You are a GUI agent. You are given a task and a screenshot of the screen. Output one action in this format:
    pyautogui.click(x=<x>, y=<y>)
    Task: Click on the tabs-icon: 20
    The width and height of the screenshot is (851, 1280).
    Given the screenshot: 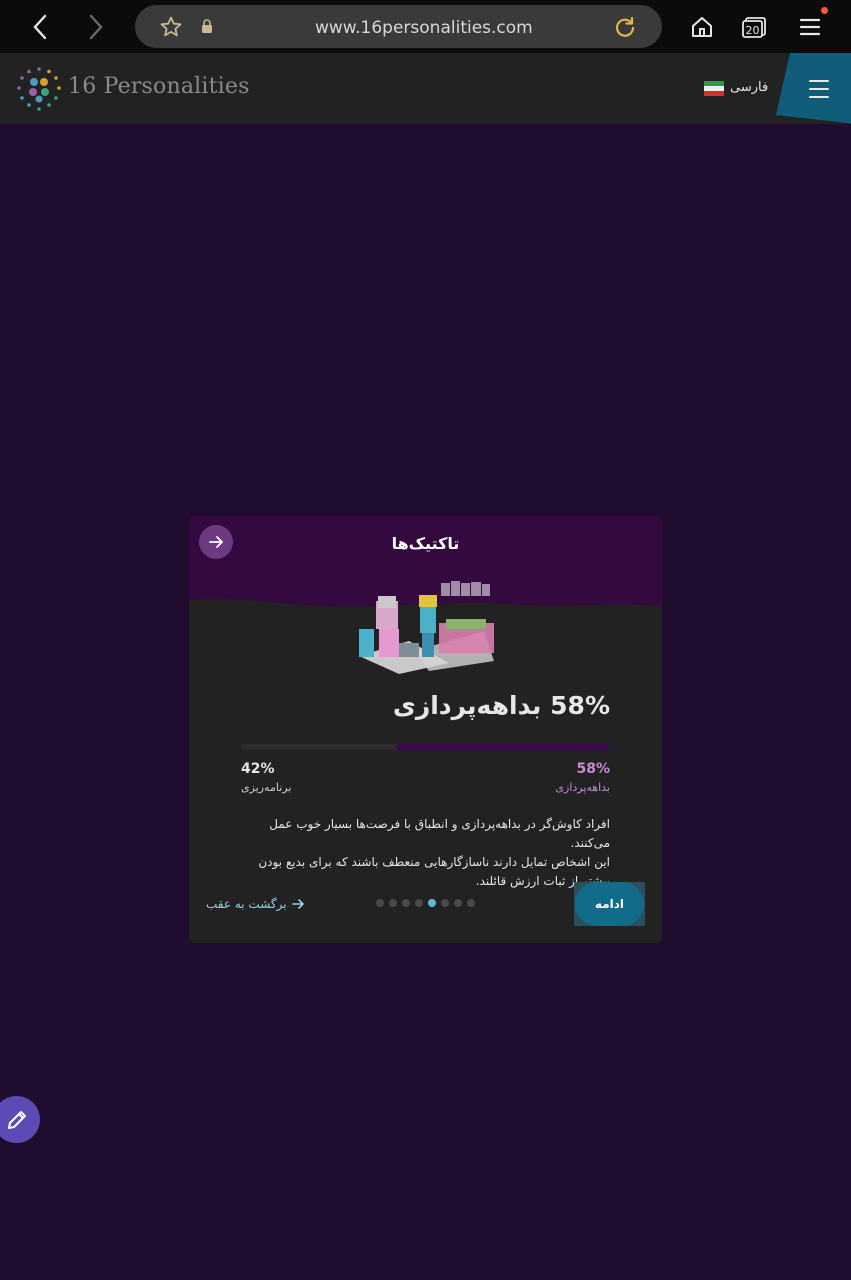 What is the action you would take?
    pyautogui.click(x=754, y=27)
    